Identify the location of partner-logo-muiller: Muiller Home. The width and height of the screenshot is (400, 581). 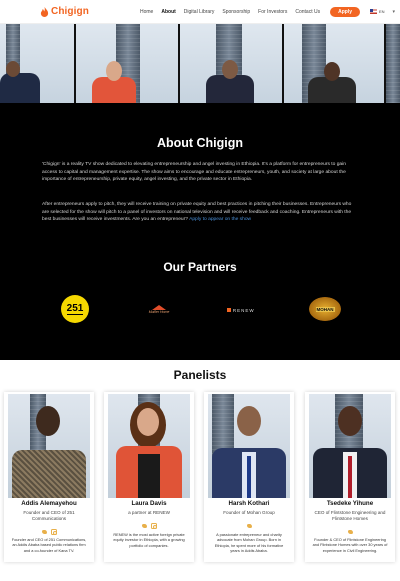
(159, 309).